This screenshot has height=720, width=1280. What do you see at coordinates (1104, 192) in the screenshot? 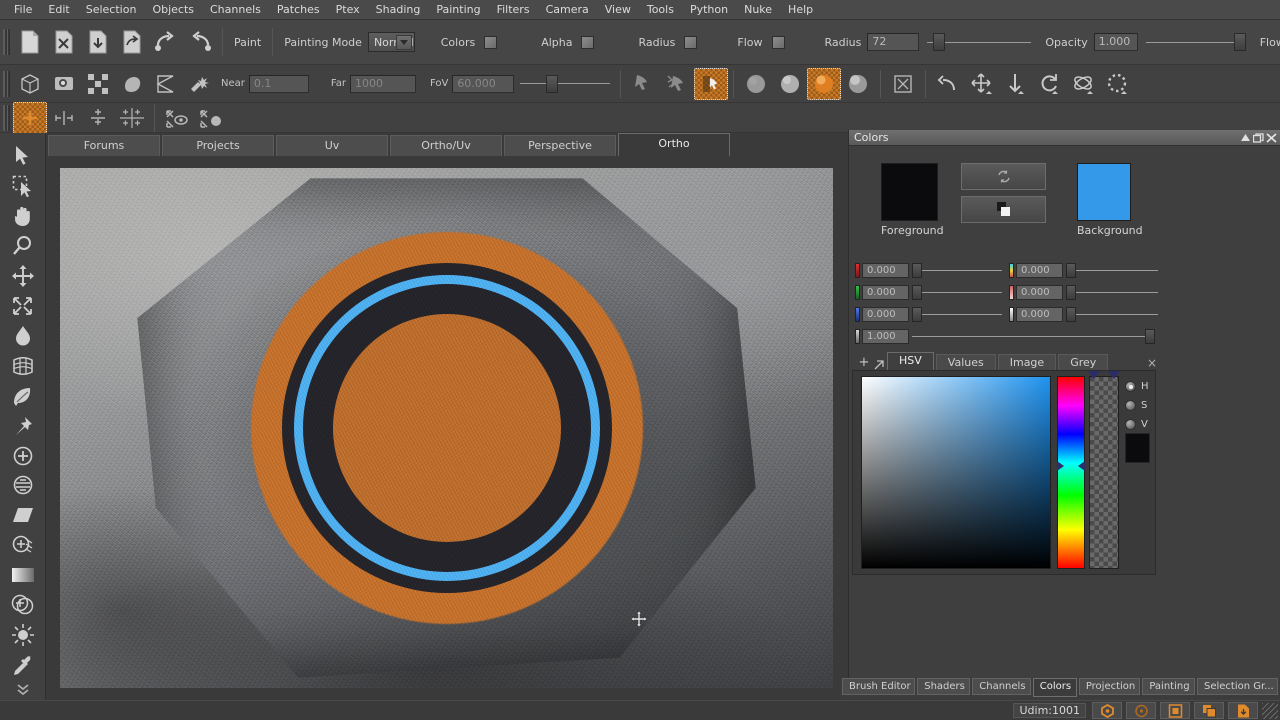
I see `background-swatch` at bounding box center [1104, 192].